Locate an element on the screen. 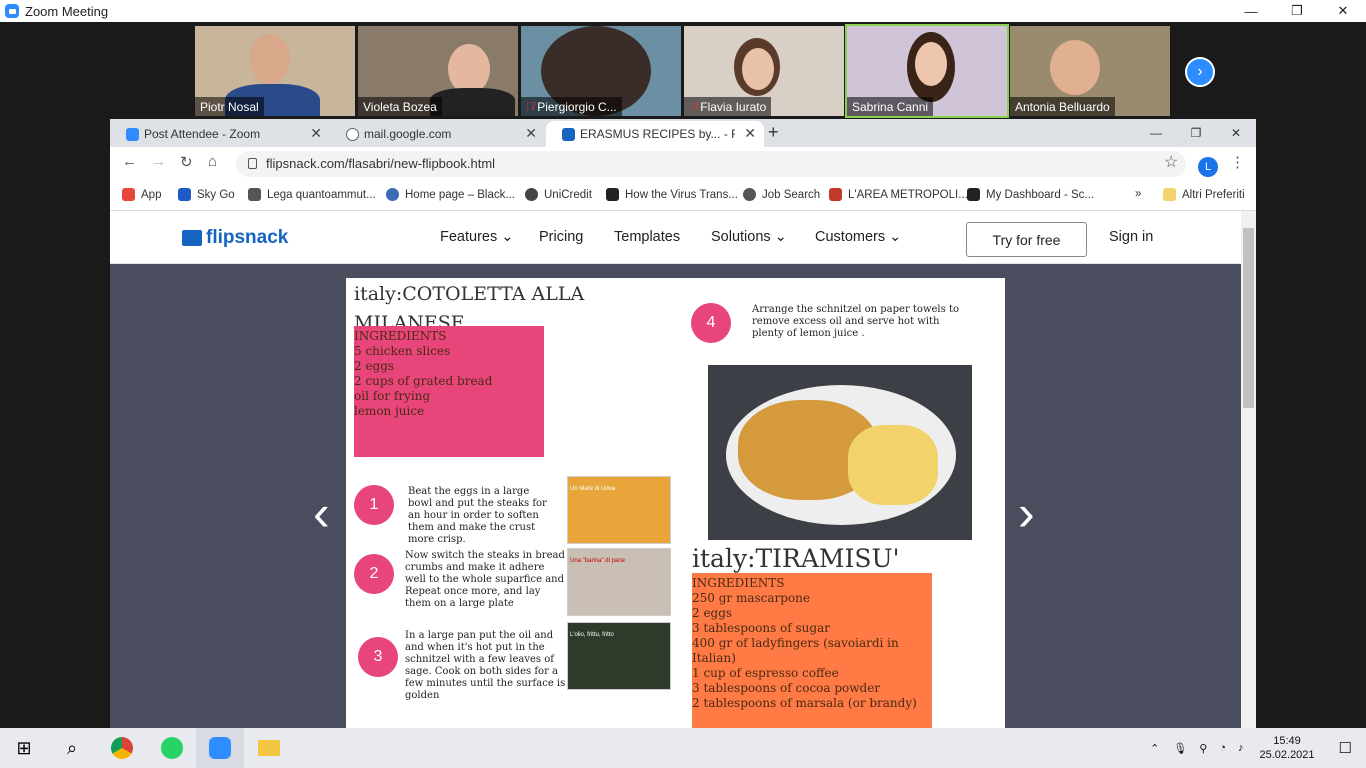 The height and width of the screenshot is (768, 1366). tray-chevron-icon: ⌃ is located at coordinates (1154, 748).